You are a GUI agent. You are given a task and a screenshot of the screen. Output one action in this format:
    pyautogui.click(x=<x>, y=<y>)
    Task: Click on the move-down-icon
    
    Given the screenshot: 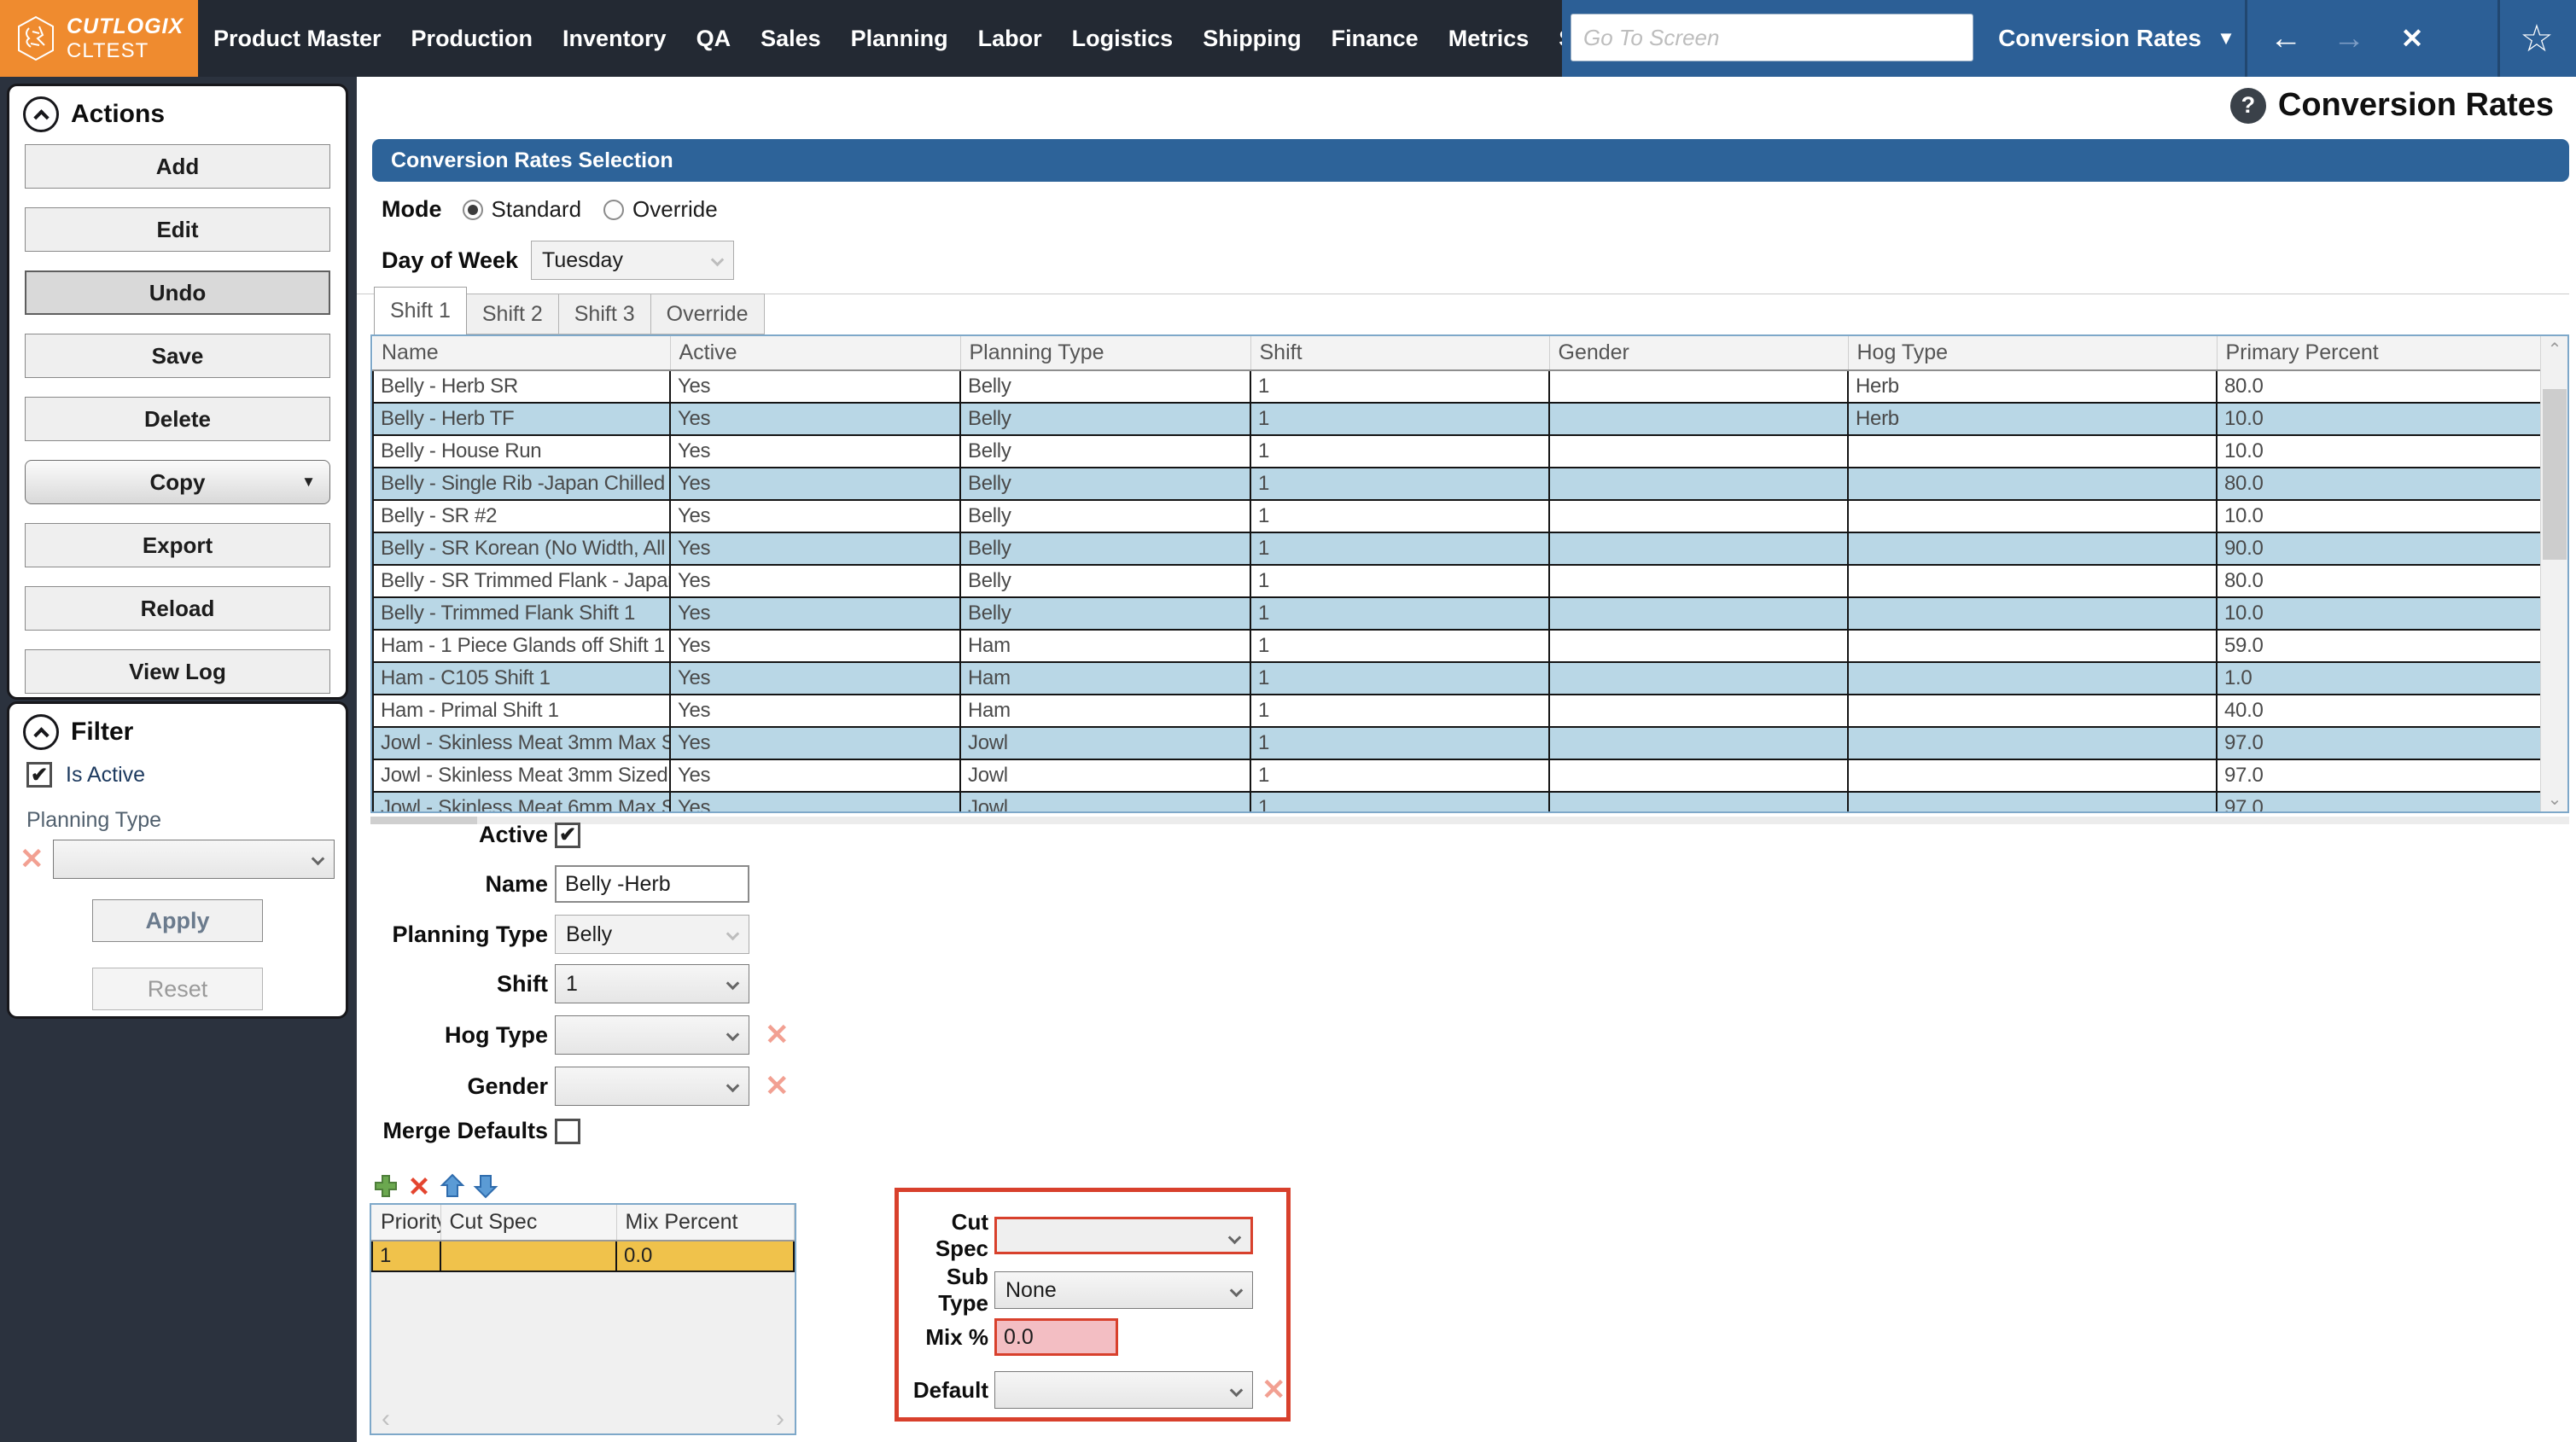 What is the action you would take?
    pyautogui.click(x=485, y=1186)
    